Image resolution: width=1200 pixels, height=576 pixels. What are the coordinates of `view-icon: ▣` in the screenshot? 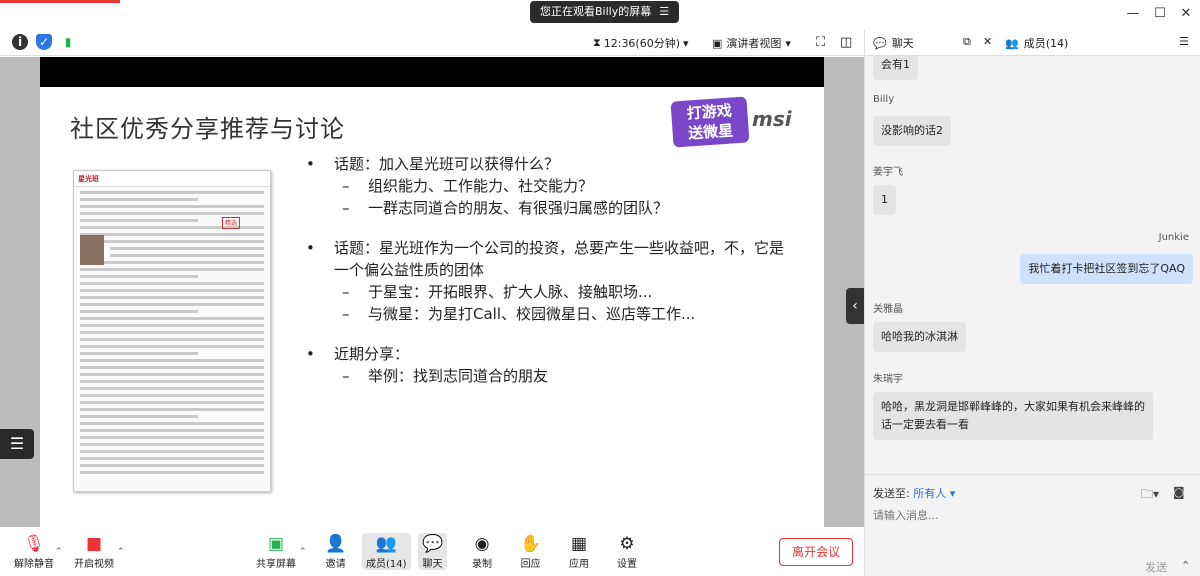 It's located at (717, 43).